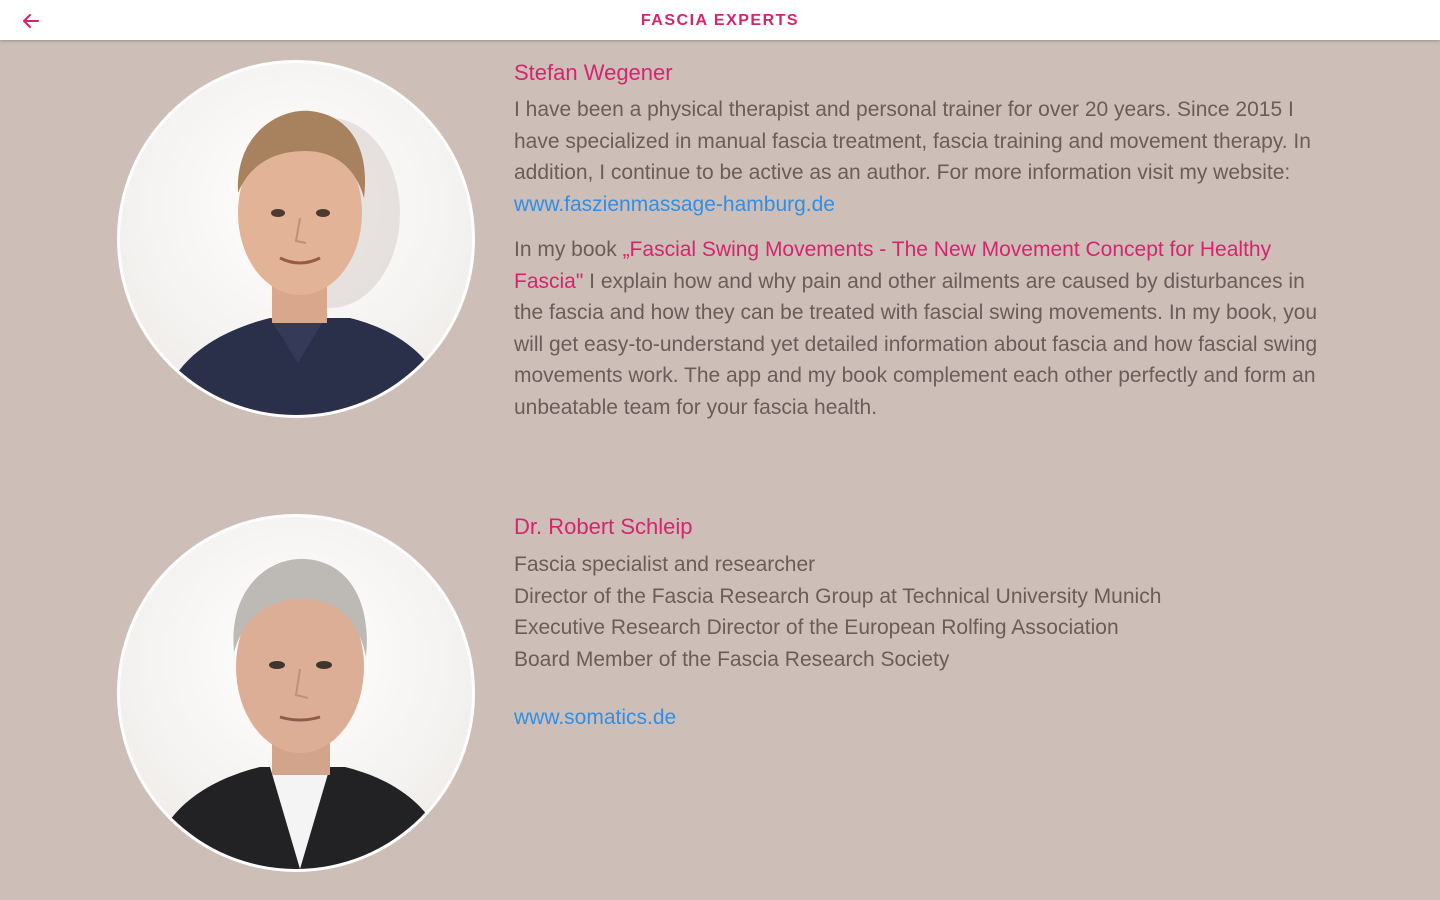  What do you see at coordinates (593, 72) in the screenshot?
I see `expert-name: Stefan Wegener` at bounding box center [593, 72].